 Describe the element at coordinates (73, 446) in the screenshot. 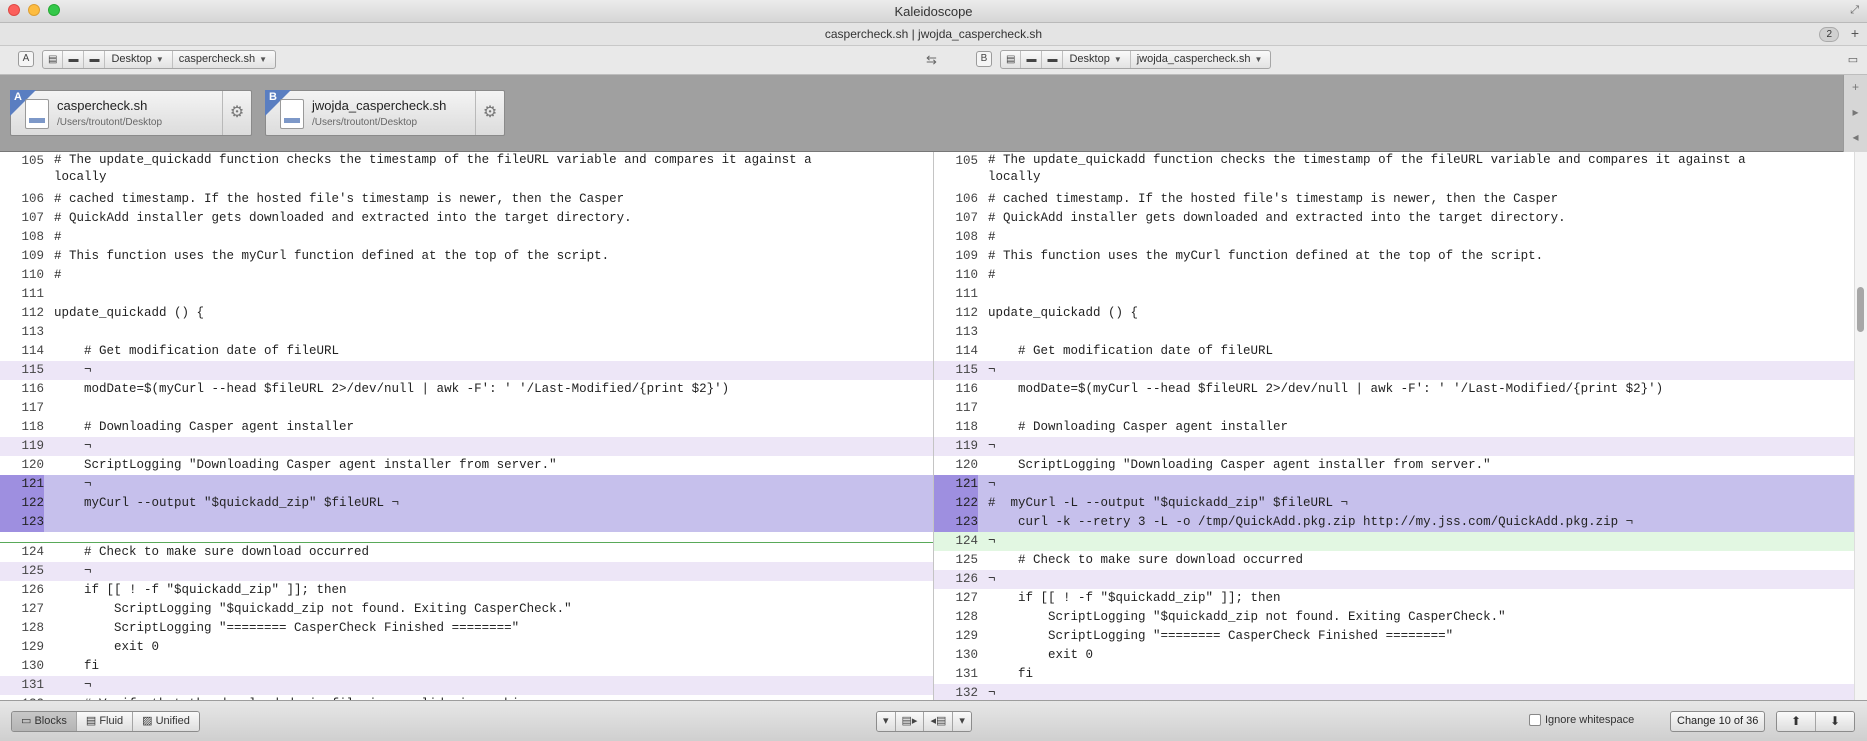

I see `code-text: ¬` at that location.